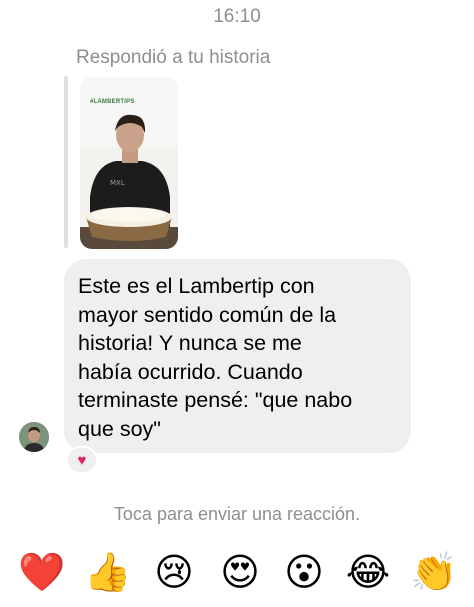 Image resolution: width=474 pixels, height=607 pixels. Describe the element at coordinates (66, 162) in the screenshot. I see `story-reply-indicator-bar` at that location.